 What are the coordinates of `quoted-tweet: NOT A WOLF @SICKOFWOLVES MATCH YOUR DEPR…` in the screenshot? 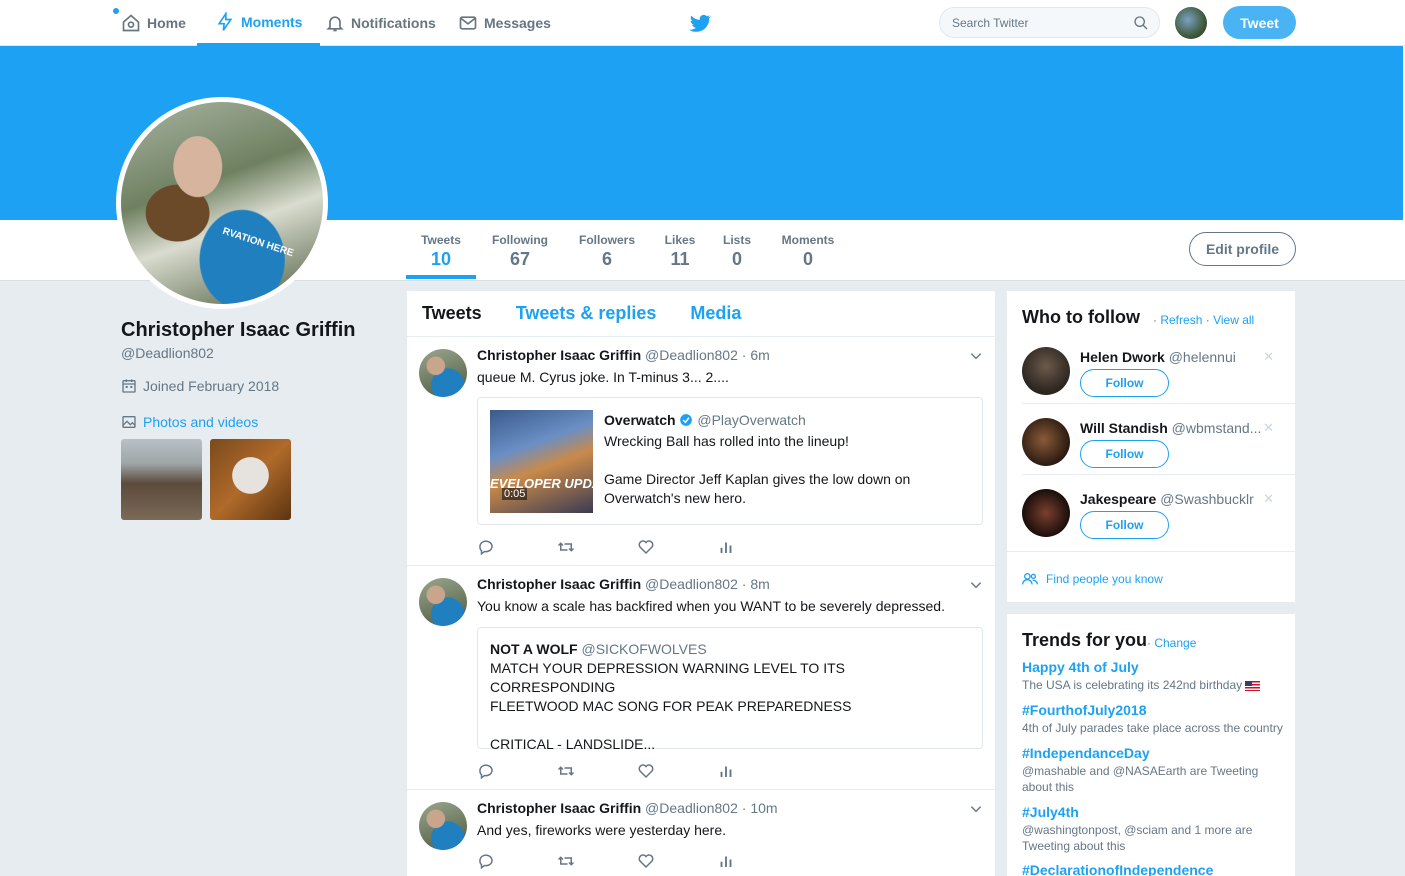 It's located at (730, 689).